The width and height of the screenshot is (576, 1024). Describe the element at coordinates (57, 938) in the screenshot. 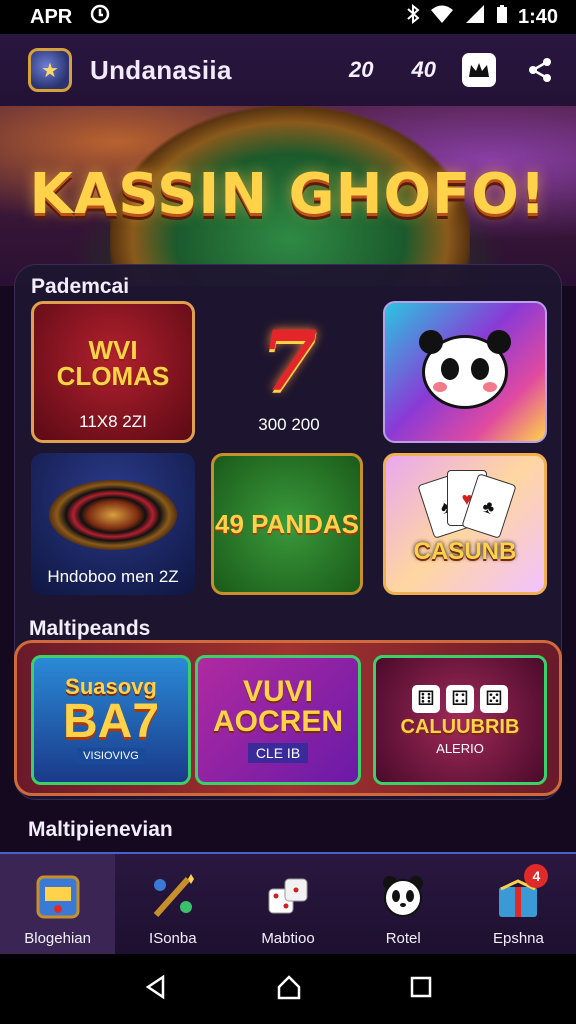

I see `nav-label: Blogehian` at that location.